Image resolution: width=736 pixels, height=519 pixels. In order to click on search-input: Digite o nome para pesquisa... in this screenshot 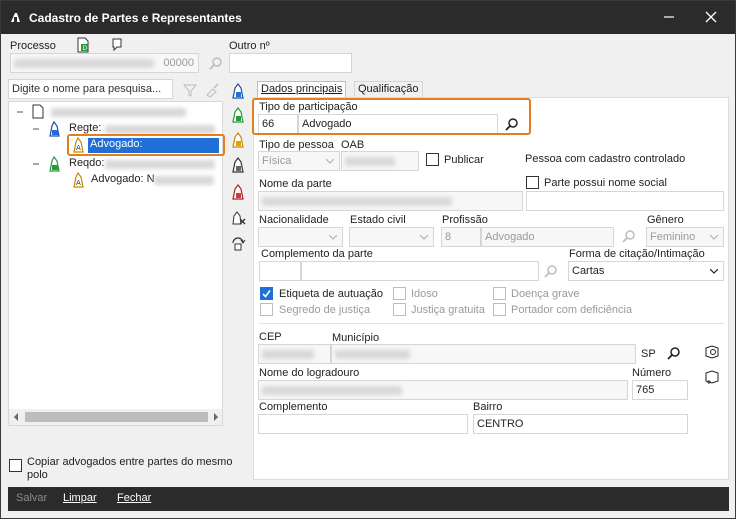, I will do `click(90, 89)`.